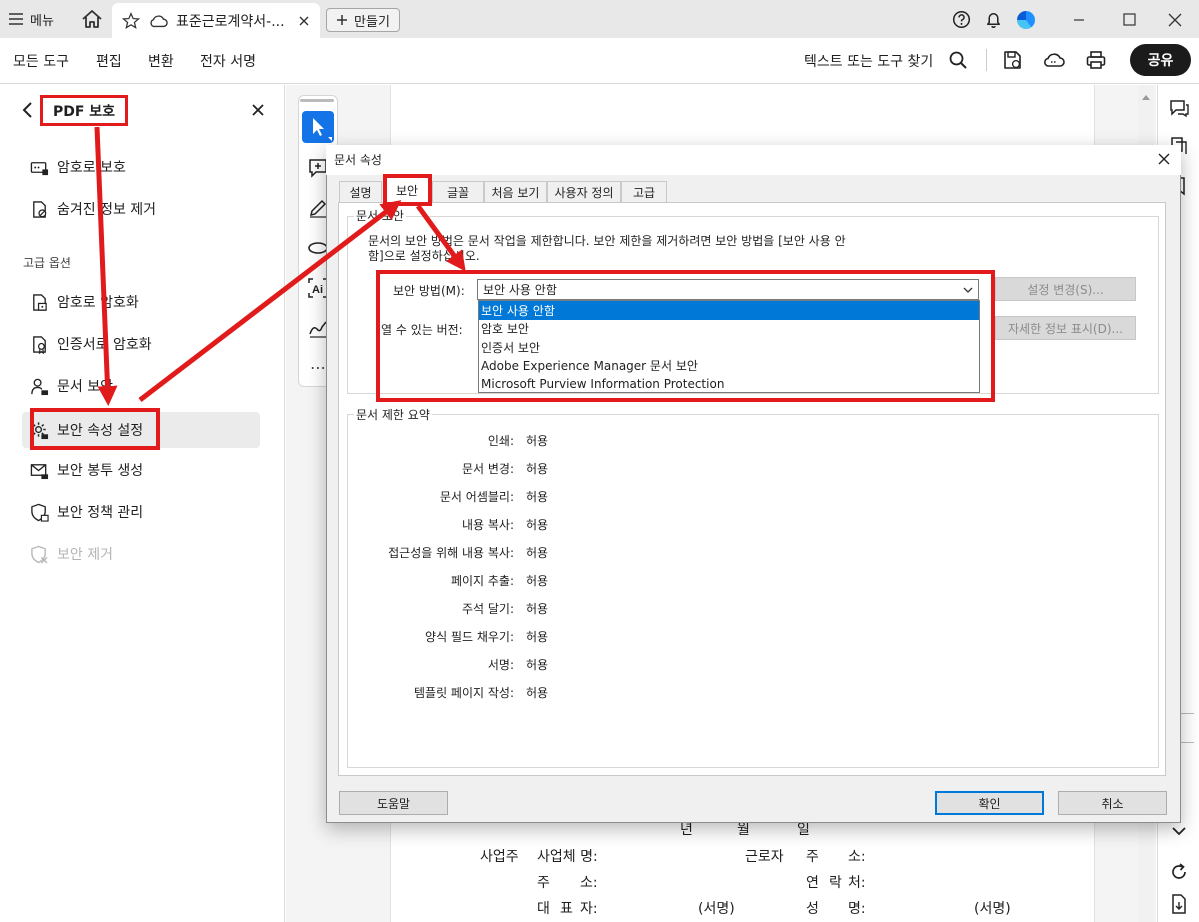  I want to click on doc-name-2: 명:, so click(857, 909).